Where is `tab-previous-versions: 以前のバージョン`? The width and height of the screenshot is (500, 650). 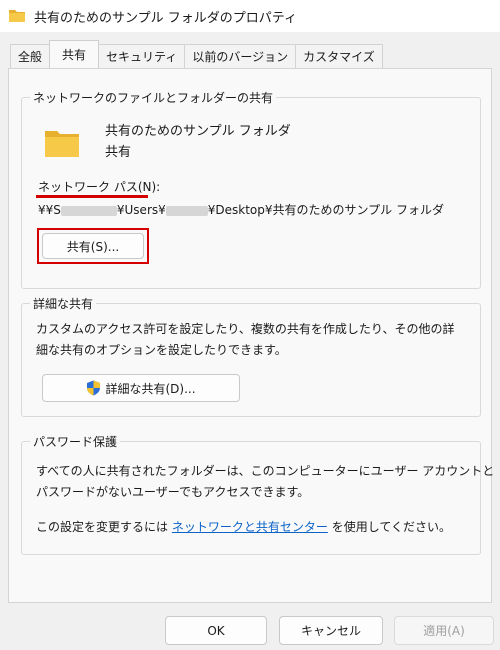
tab-previous-versions: 以前のバージョン is located at coordinates (240, 56).